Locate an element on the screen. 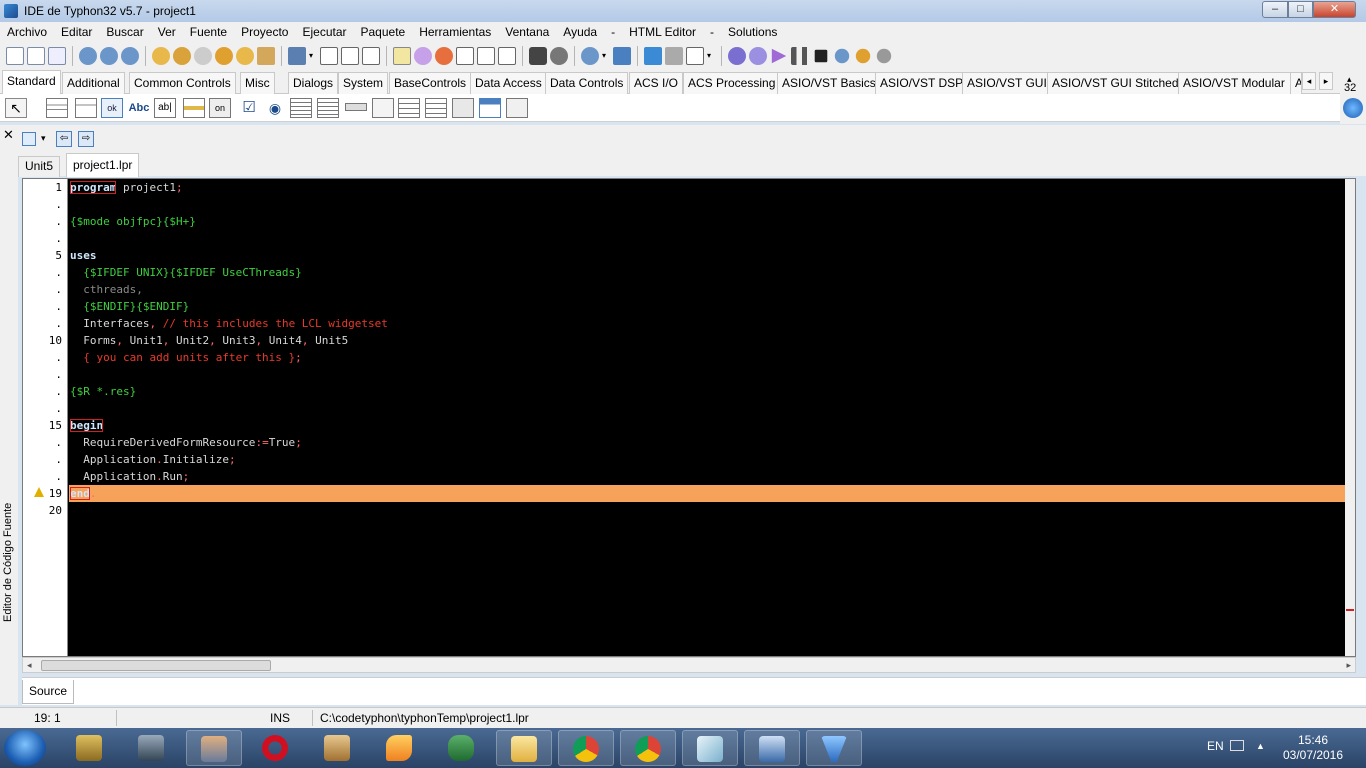 This screenshot has height=768, width=1366. show-hidden-icons-icon: ▲ is located at coordinates (1260, 746).